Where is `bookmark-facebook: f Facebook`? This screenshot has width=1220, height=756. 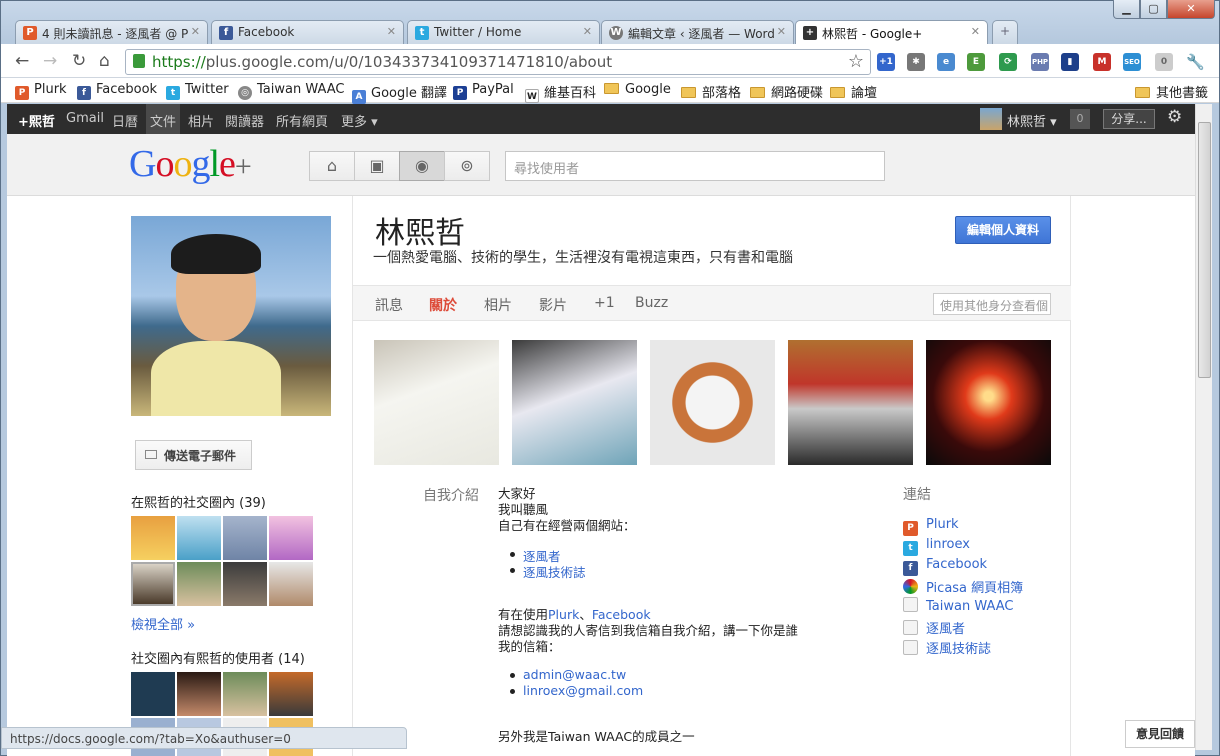
bookmark-facebook: f Facebook is located at coordinates (117, 91).